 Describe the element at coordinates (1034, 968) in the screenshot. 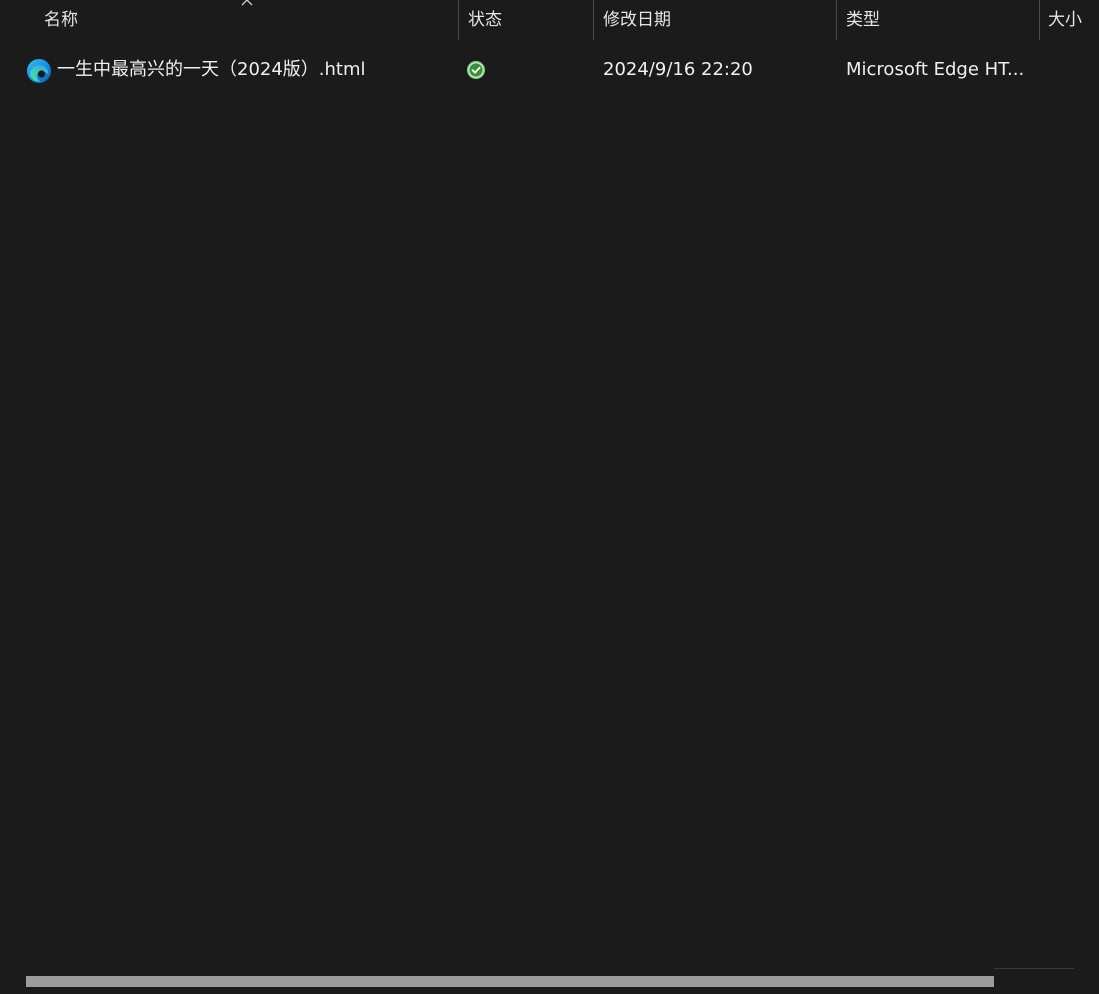

I see `scrollbar-track` at that location.